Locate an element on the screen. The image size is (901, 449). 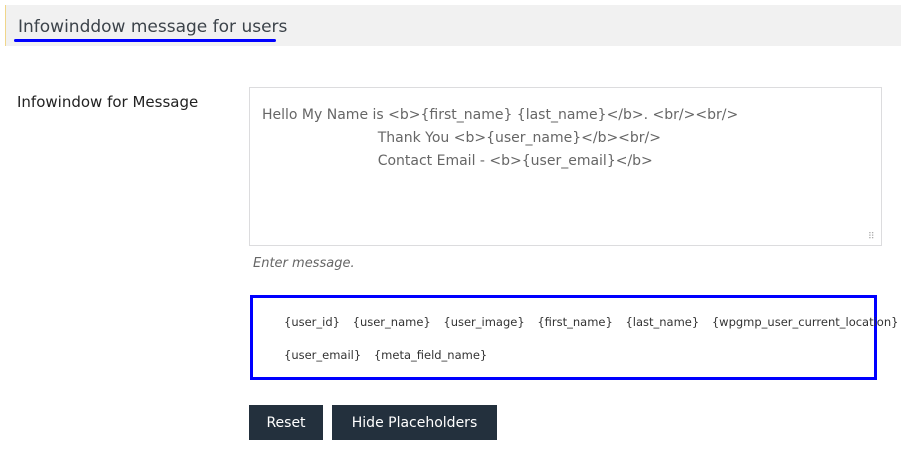
reset-button: Reset is located at coordinates (286, 422).